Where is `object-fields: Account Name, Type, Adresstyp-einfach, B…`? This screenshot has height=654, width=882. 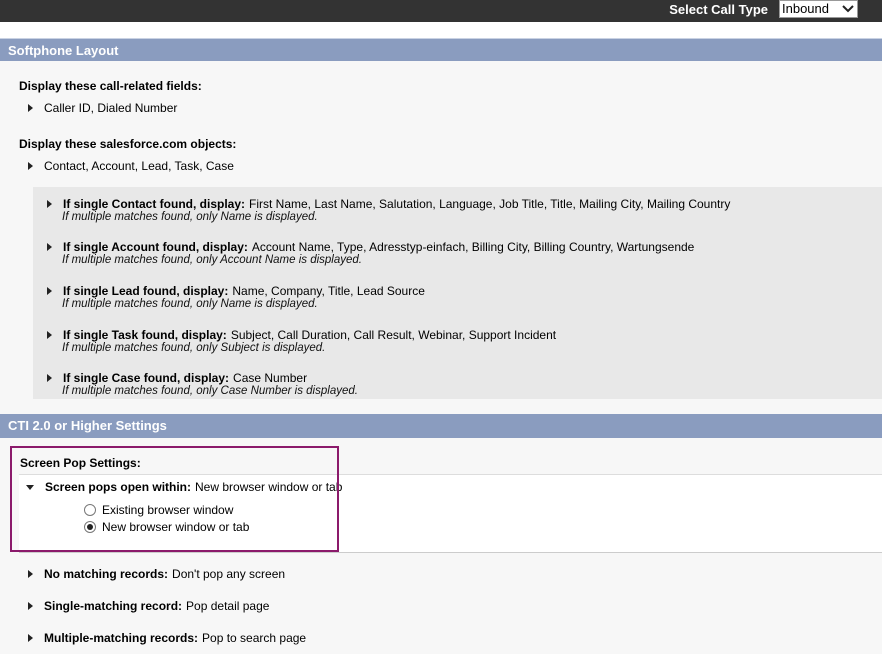
object-fields: Account Name, Type, Adresstyp-einfach, B… is located at coordinates (473, 247).